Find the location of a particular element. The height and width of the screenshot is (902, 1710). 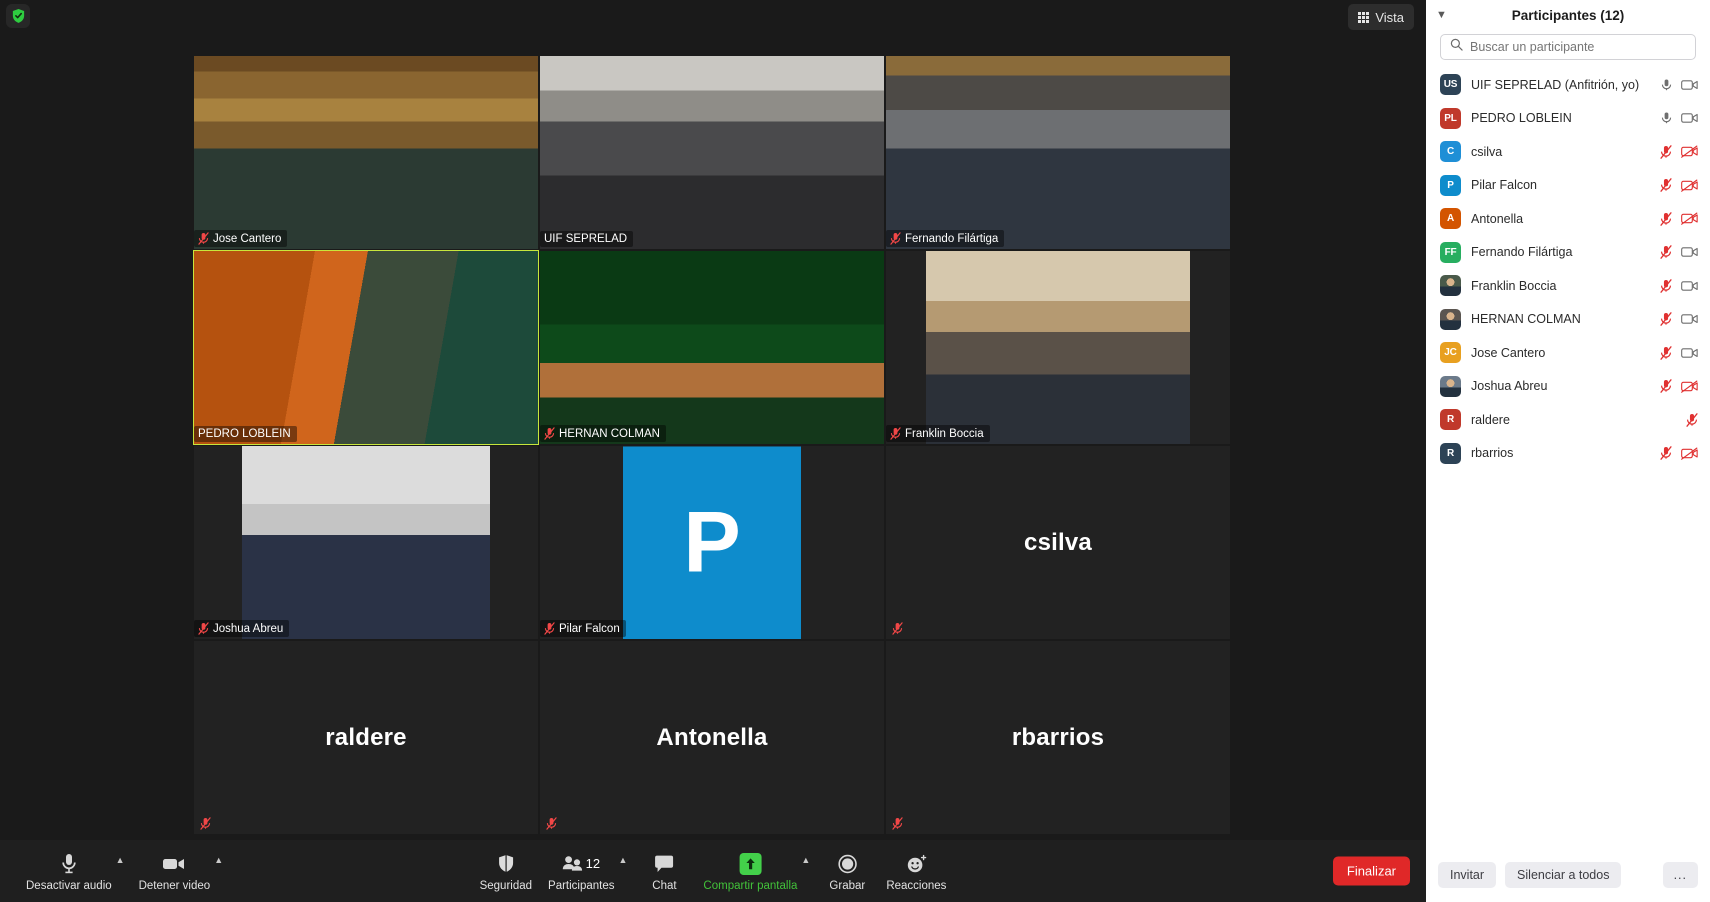

participant-tile: Jose Cantero is located at coordinates (366, 152).